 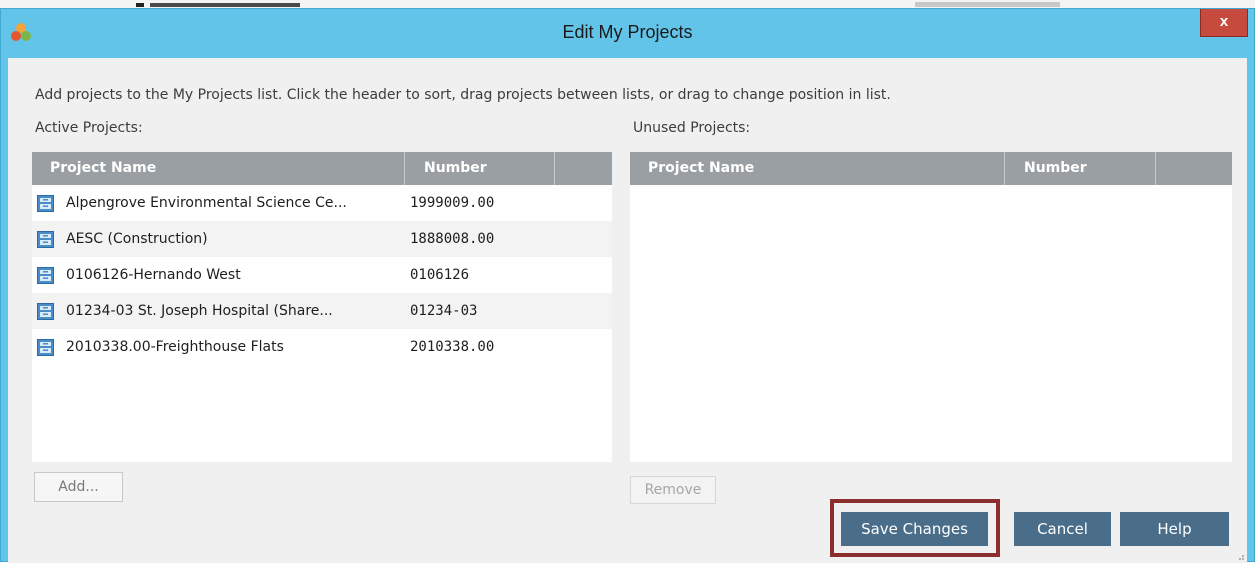 I want to click on resize-grip-icon, so click(x=1240, y=556).